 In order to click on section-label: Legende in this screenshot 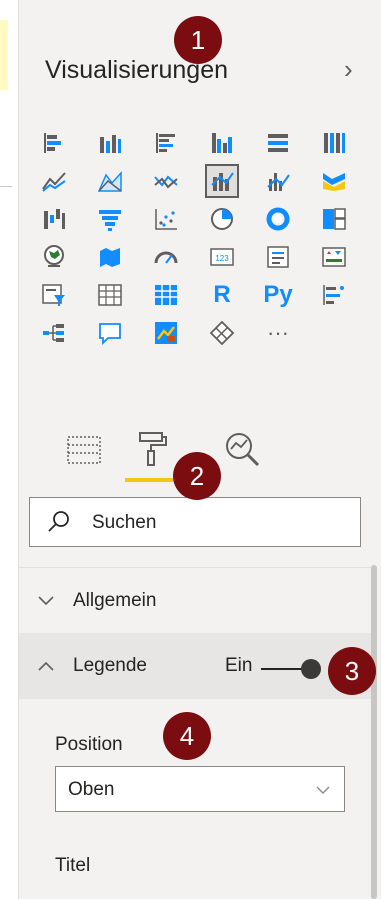, I will do `click(110, 665)`.